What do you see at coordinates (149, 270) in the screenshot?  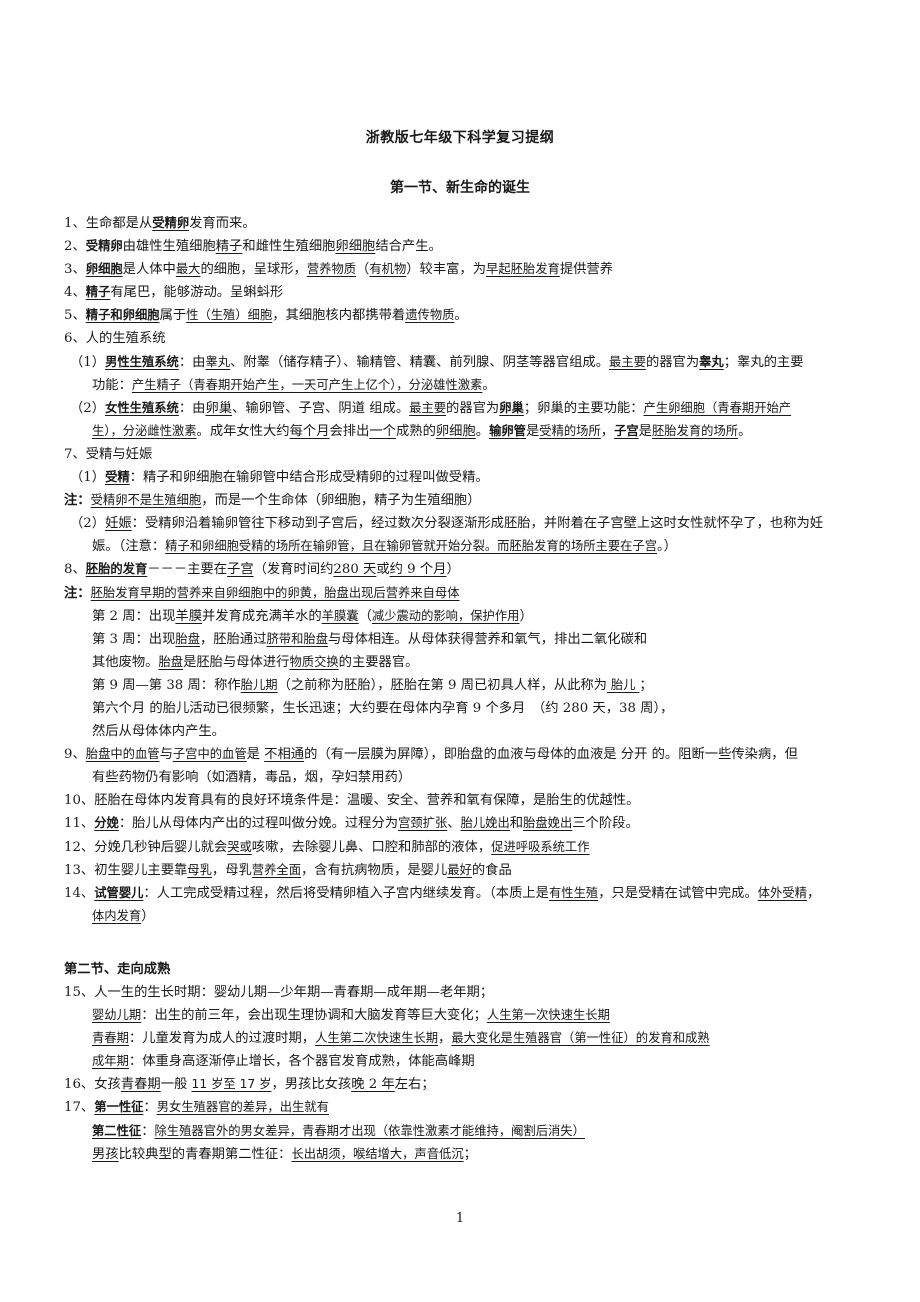 I see `text-span: 是人体中` at bounding box center [149, 270].